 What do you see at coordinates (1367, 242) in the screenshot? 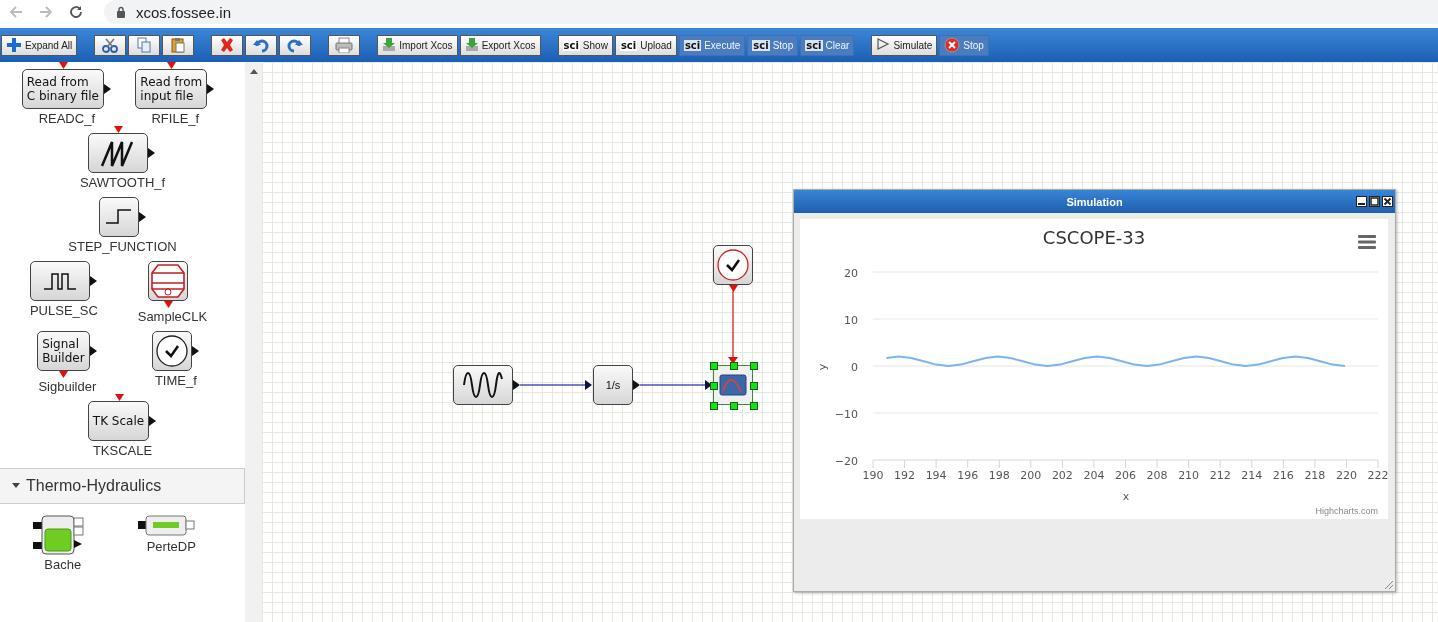
I see `menu-icon` at bounding box center [1367, 242].